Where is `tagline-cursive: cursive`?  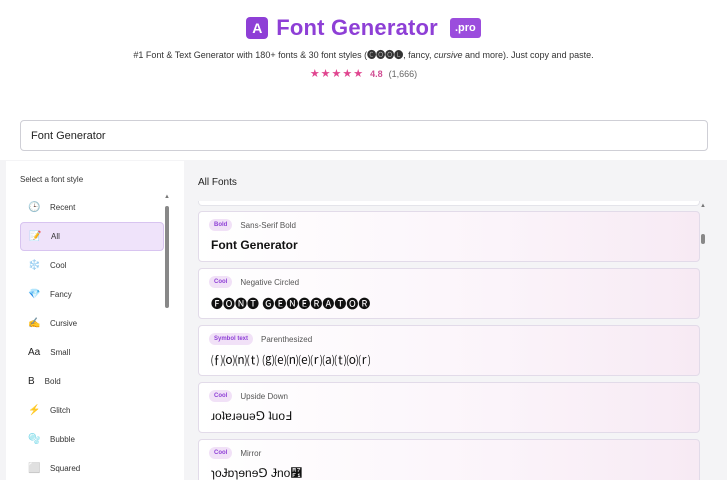 tagline-cursive: cursive is located at coordinates (448, 55).